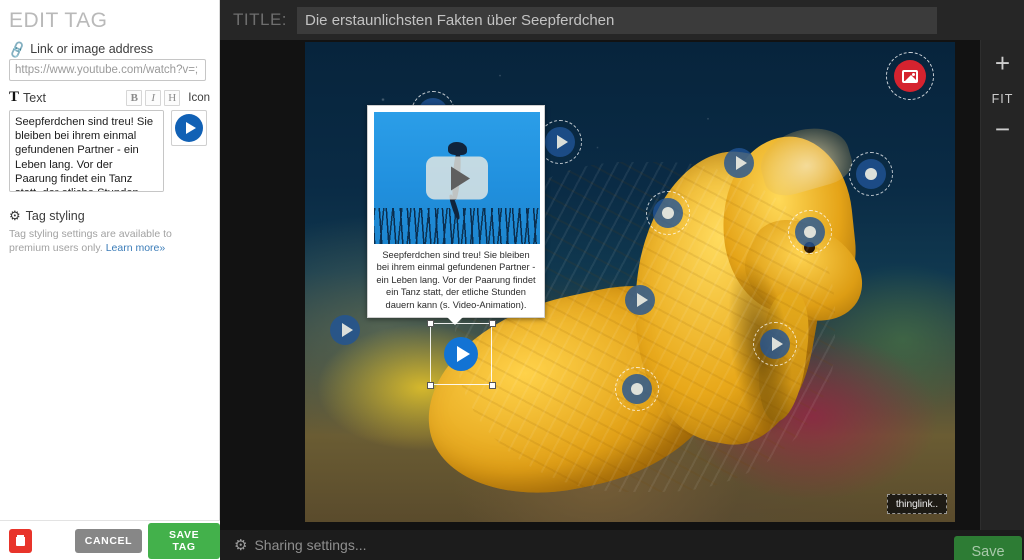 This screenshot has width=1024, height=560. I want to click on save-tag-button: SAVE TAG, so click(184, 540).